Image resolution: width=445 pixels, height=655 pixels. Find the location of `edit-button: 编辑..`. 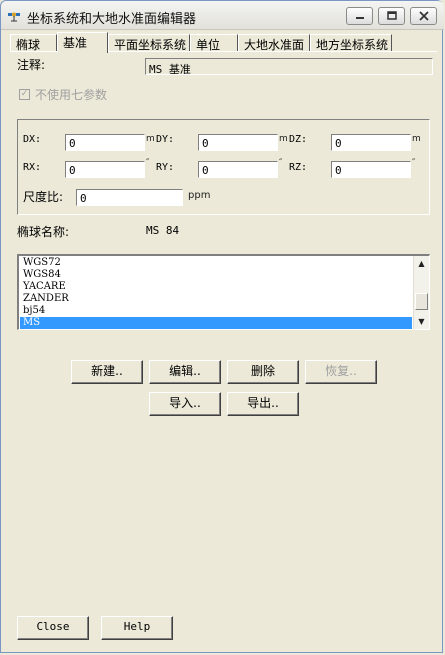

edit-button: 编辑.. is located at coordinates (185, 372).